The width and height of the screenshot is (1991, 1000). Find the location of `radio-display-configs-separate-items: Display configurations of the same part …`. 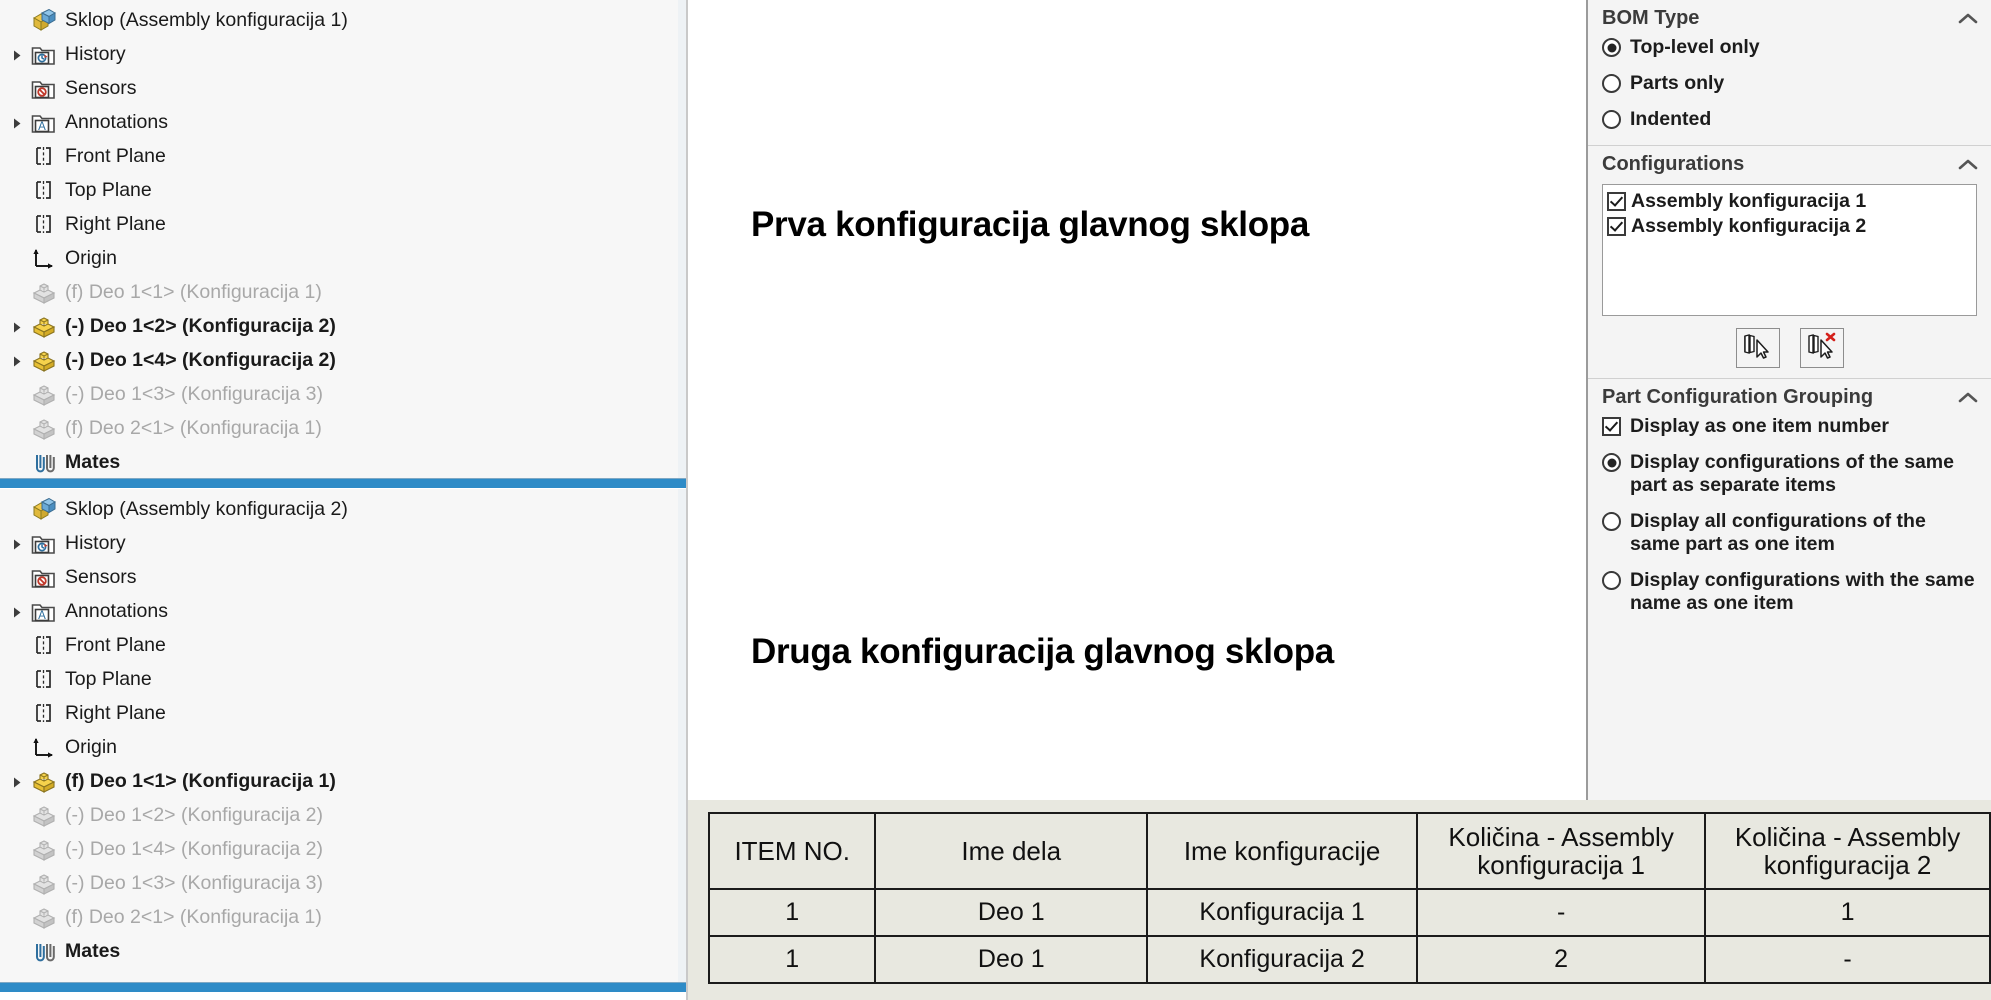

radio-display-configs-separate-items: Display configurations of the same part … is located at coordinates (1789, 474).